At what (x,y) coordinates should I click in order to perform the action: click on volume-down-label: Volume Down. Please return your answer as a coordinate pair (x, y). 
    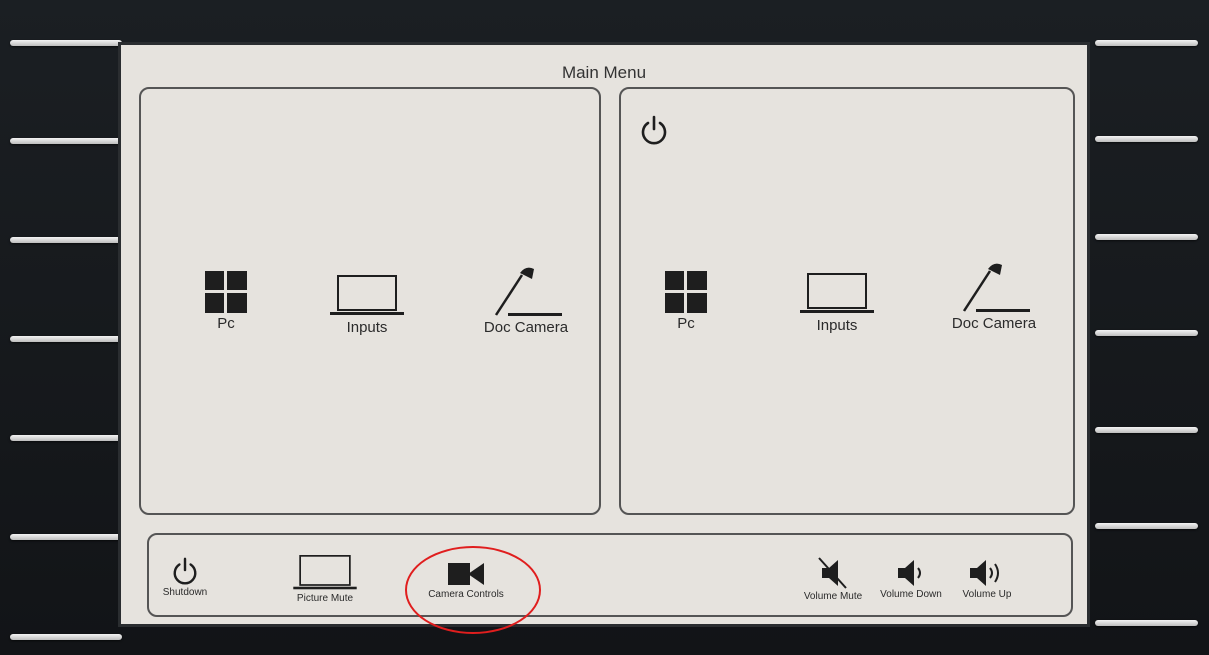
    Looking at the image, I should click on (911, 594).